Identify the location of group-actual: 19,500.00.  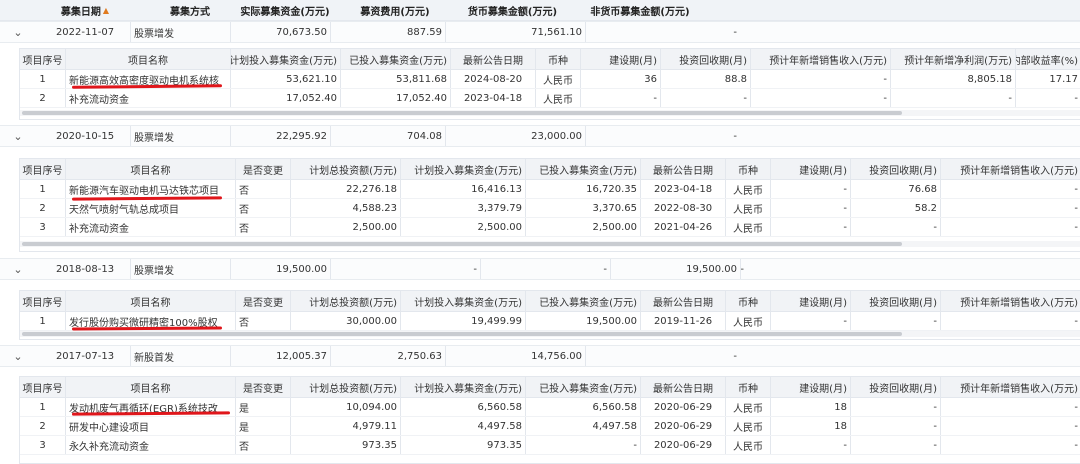
(280, 269).